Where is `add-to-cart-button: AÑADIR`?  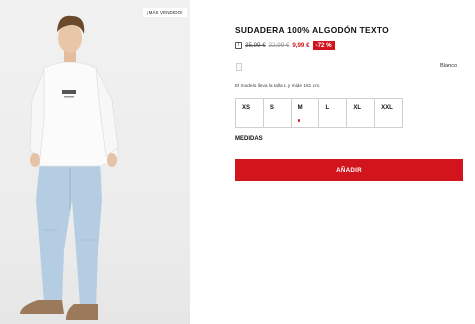 add-to-cart-button: AÑADIR is located at coordinates (349, 170).